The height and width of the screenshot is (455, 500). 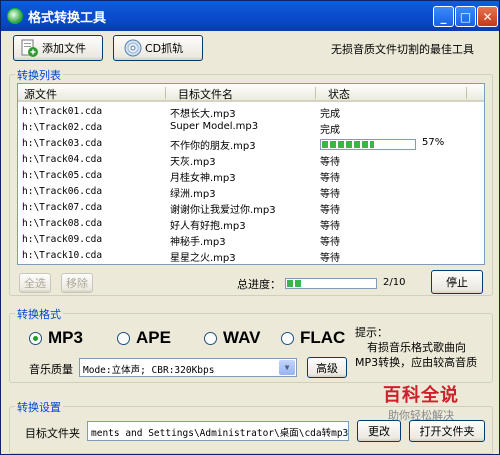 I want to click on target-file: 神秘手.mp3, so click(x=198, y=242).